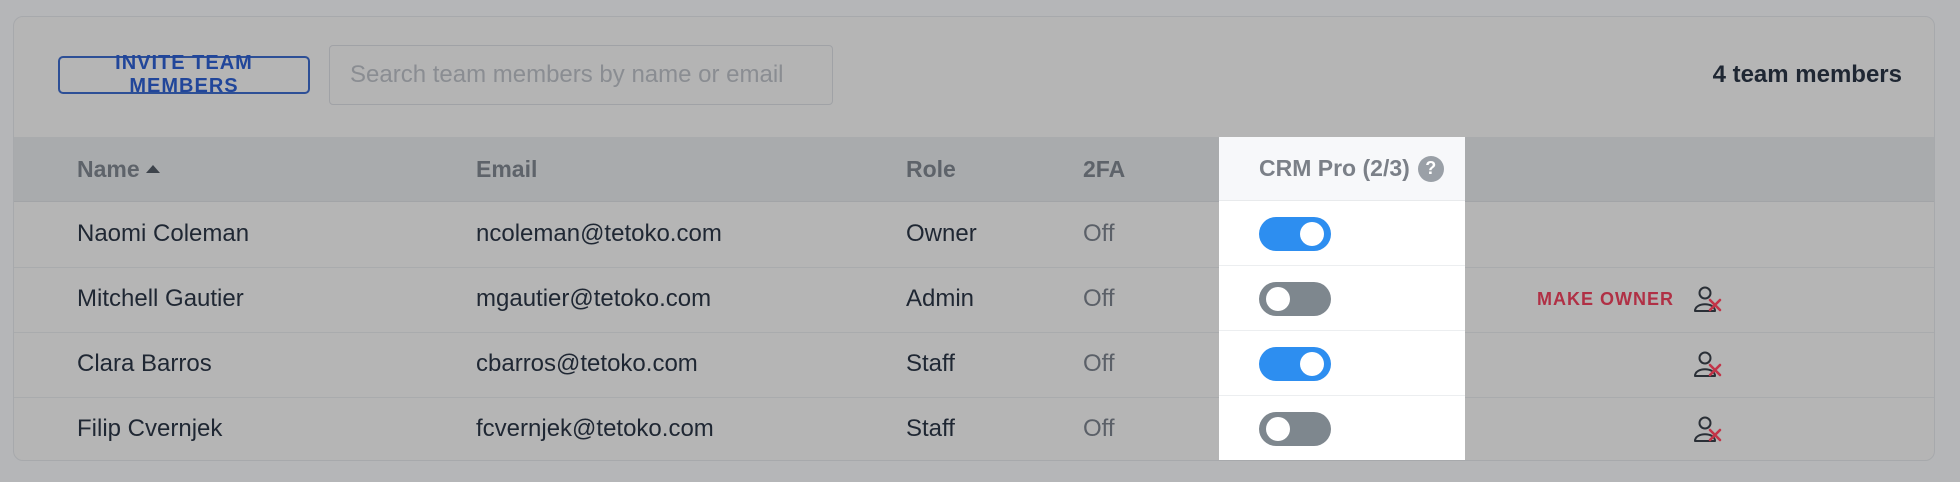  What do you see at coordinates (940, 298) in the screenshot?
I see `member-role: Admin` at bounding box center [940, 298].